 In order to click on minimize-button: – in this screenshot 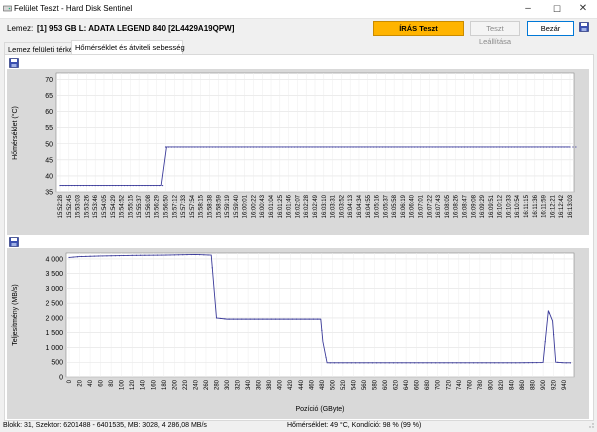, I will do `click(528, 9)`.